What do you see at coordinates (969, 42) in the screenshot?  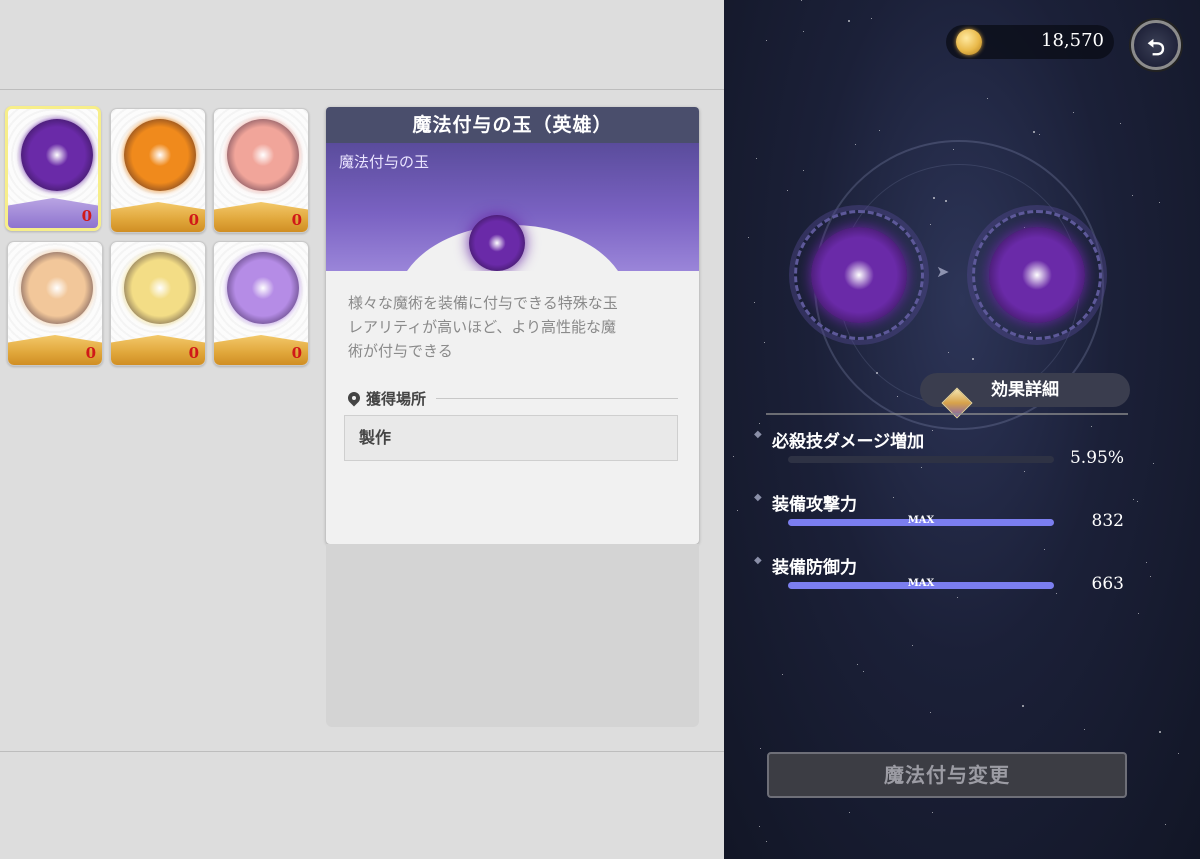 I see `gold-coin-icon` at bounding box center [969, 42].